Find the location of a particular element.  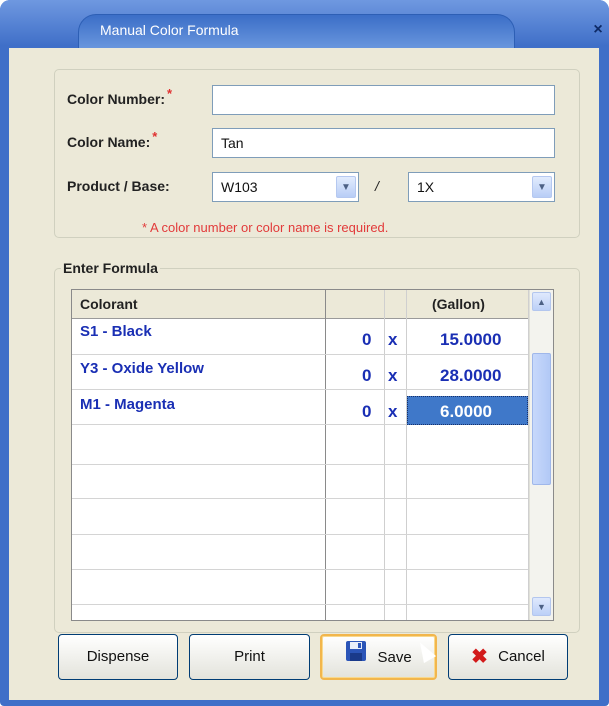

vertical-scrollbar: ▲ ▼ is located at coordinates (541, 455).